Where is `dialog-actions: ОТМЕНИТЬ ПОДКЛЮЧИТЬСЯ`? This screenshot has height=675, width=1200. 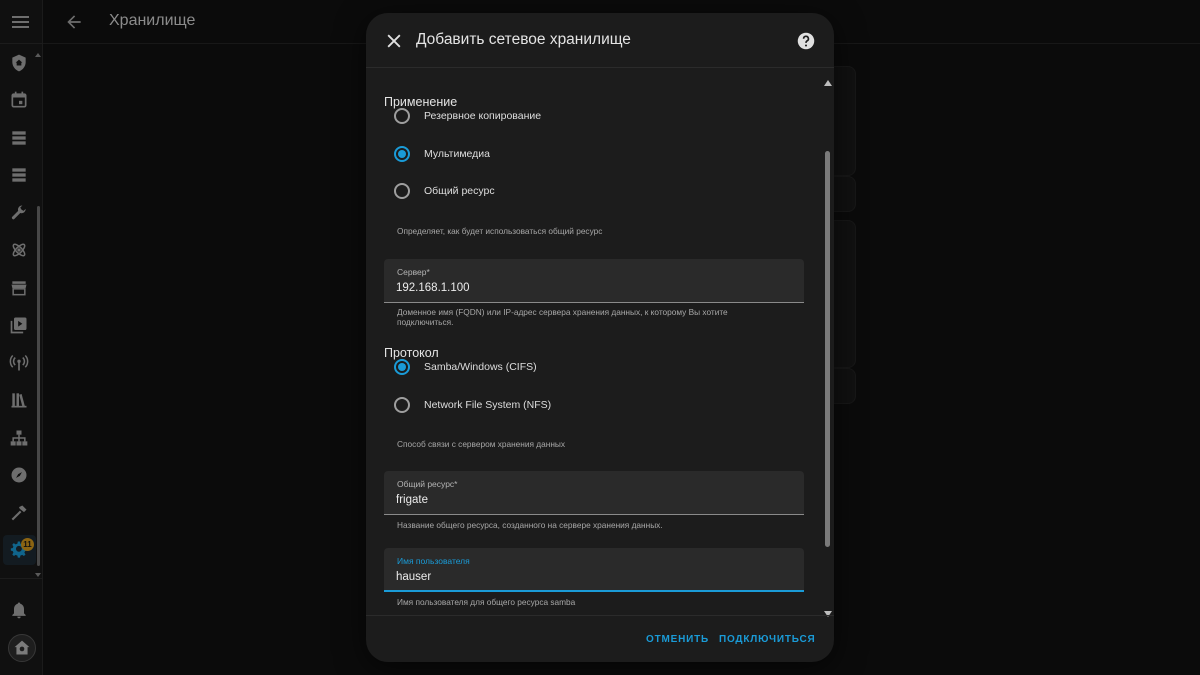 dialog-actions: ОТМЕНИТЬ ПОДКЛЮЧИТЬСЯ is located at coordinates (600, 638).